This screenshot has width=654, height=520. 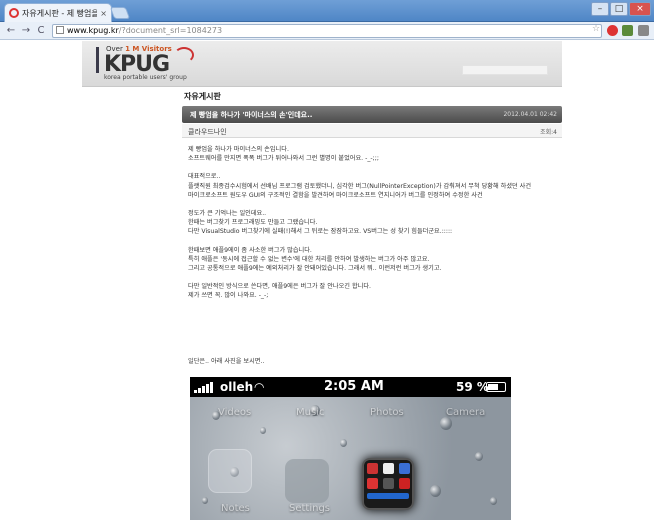 I want to click on bookmark-star-icon: ☆, so click(x=596, y=29).